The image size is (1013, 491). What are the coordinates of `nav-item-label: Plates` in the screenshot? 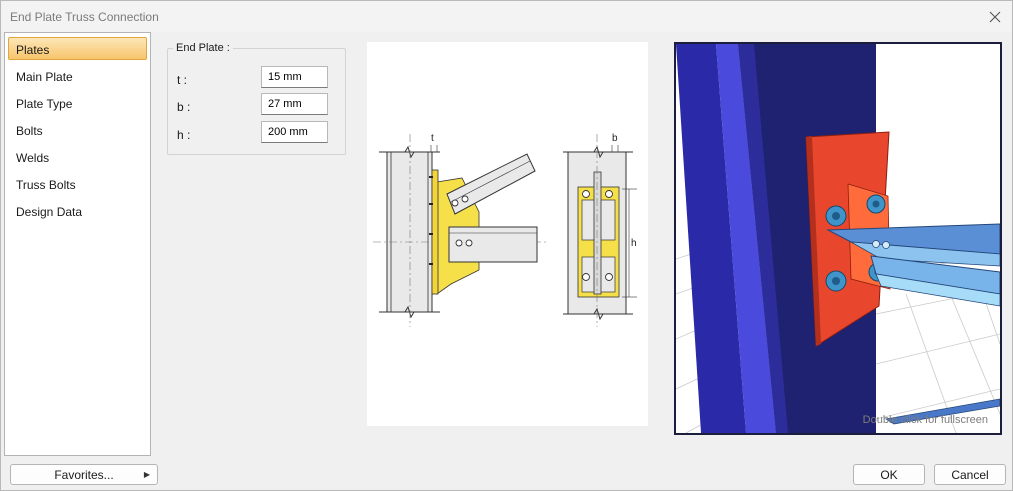 It's located at (33, 50).